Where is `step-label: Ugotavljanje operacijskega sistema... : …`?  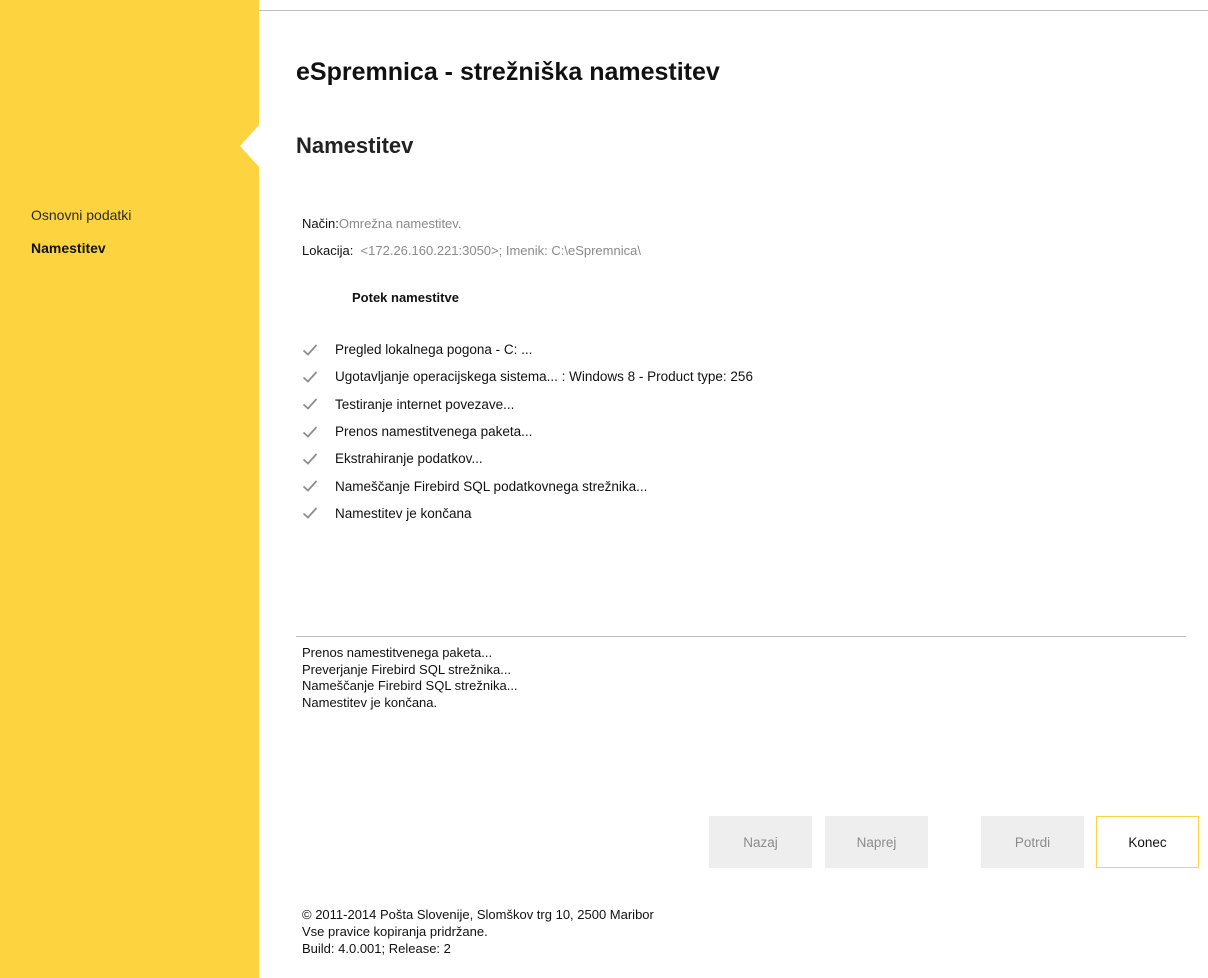
step-label: Ugotavljanje operacijskega sistema... : … is located at coordinates (544, 377).